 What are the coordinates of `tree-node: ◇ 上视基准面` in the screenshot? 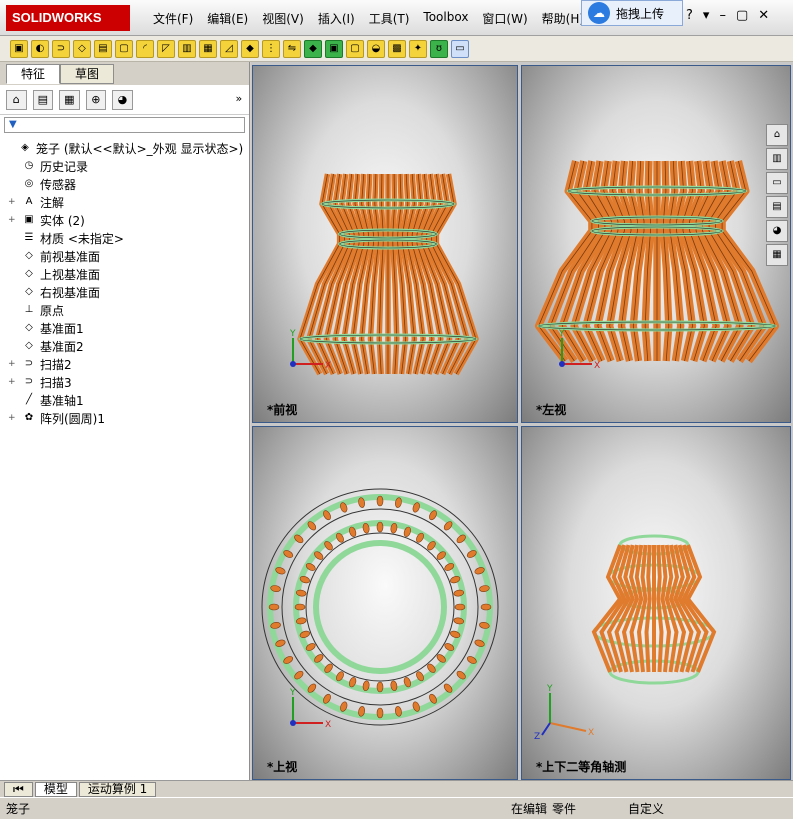 It's located at (126, 274).